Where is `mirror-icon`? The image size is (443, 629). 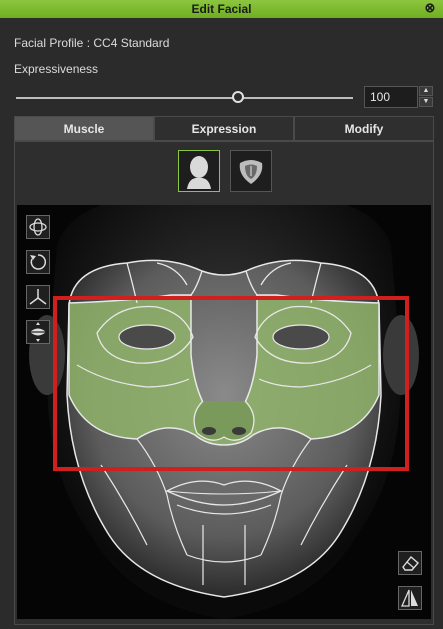
mirror-icon is located at coordinates (409, 598).